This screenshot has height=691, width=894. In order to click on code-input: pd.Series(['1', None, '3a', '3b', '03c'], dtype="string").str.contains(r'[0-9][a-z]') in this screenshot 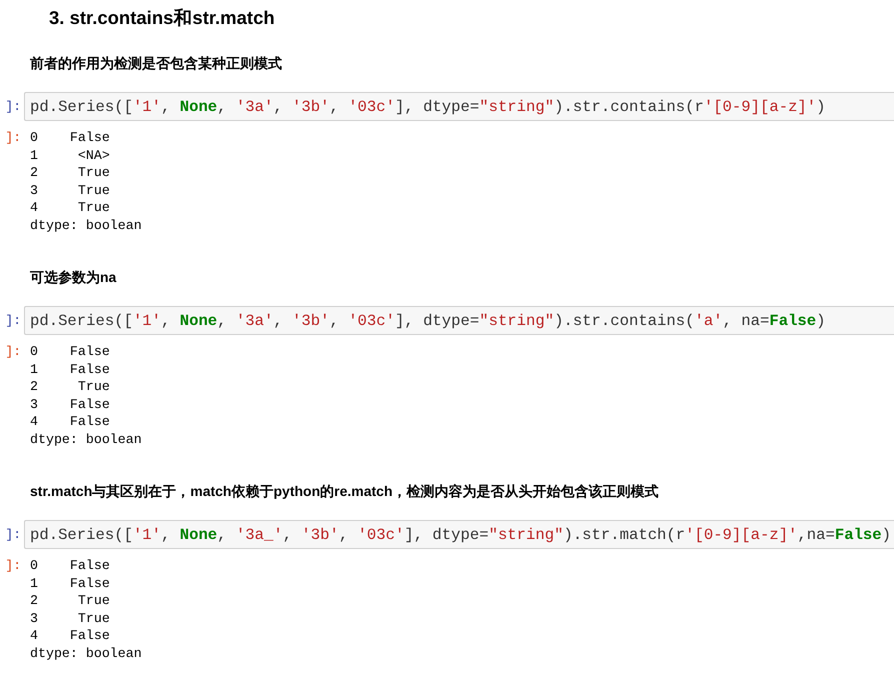, I will do `click(459, 106)`.